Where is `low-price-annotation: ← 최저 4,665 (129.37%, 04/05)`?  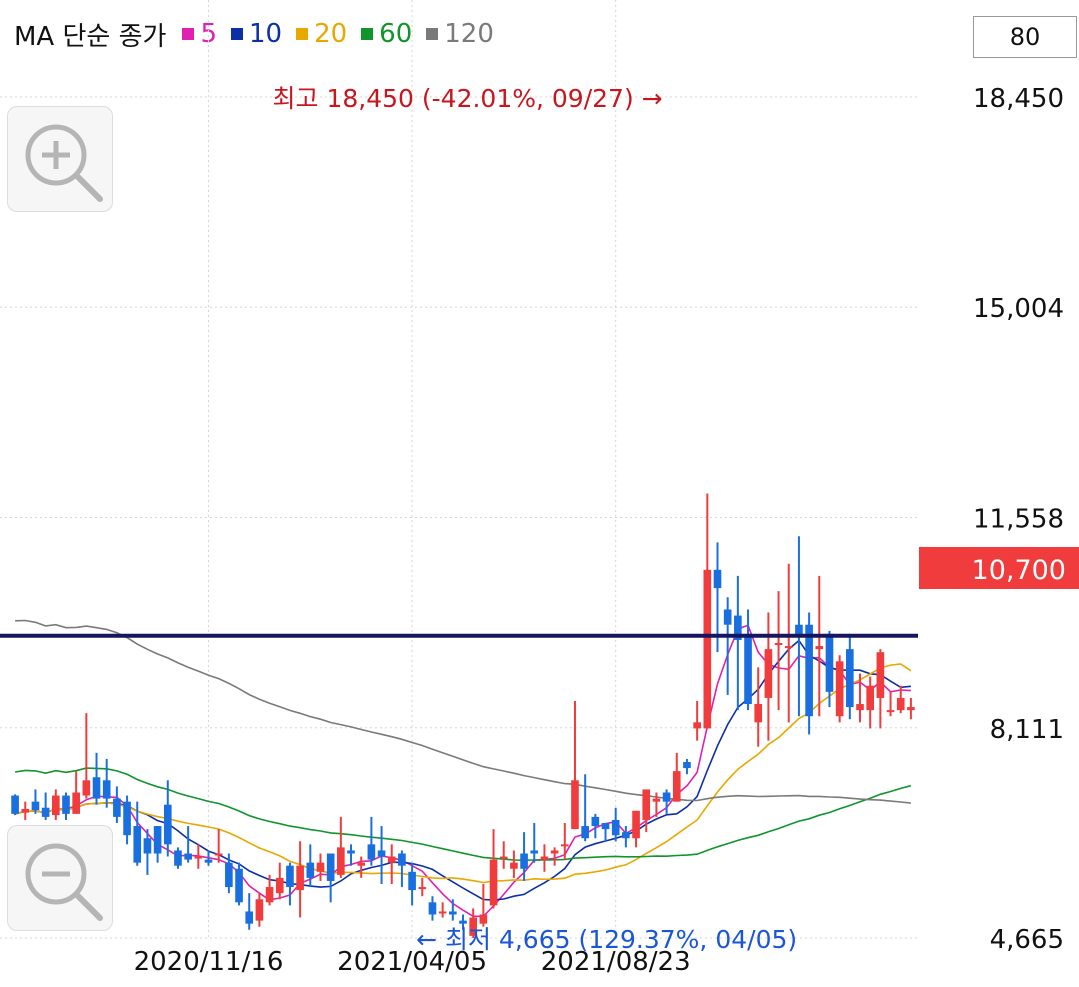 low-price-annotation: ← 최저 4,665 (129.37%, 04/05) is located at coordinates (606, 939).